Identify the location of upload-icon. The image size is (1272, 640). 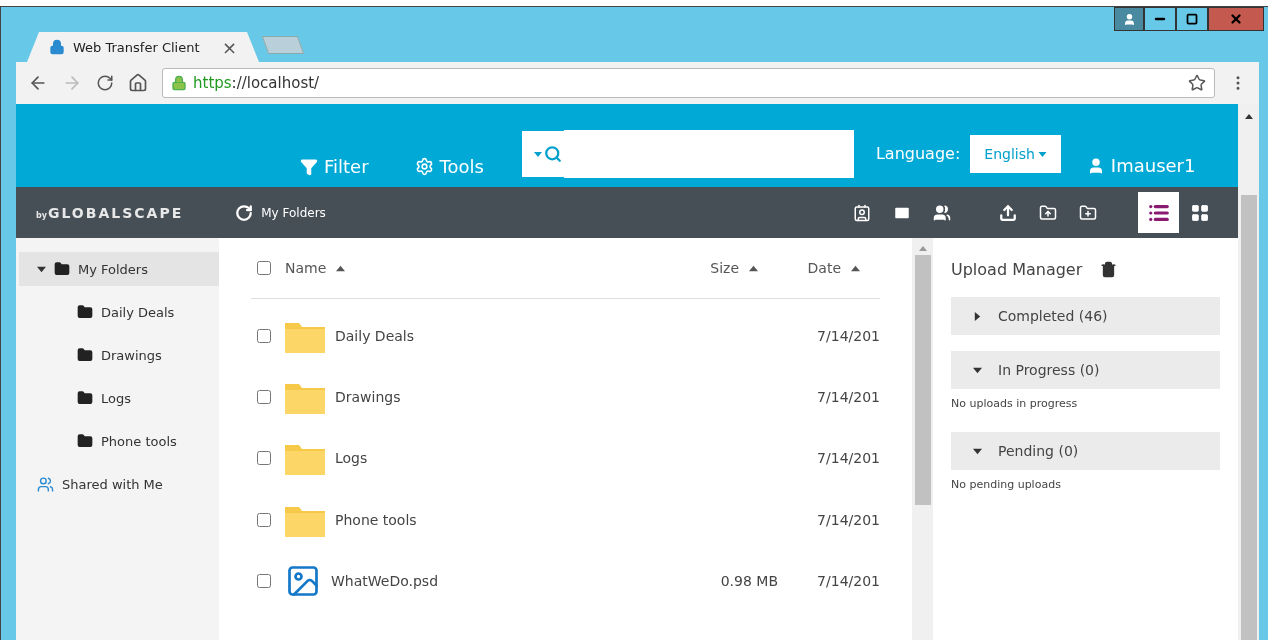
(1008, 212).